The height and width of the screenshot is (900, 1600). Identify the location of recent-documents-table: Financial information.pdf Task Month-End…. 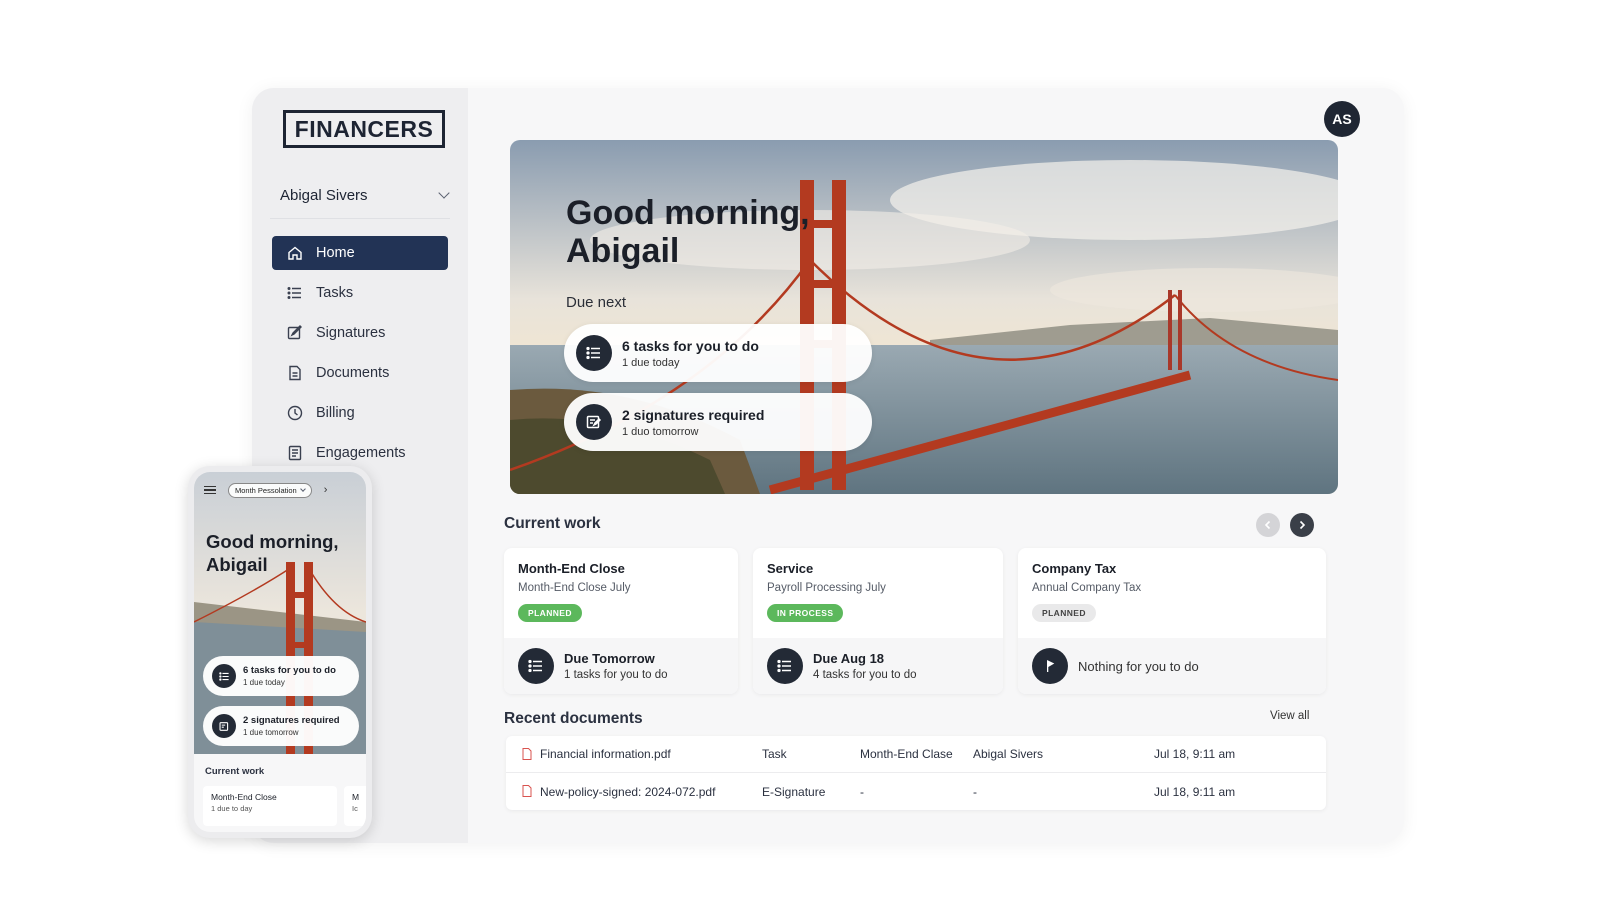
(916, 773).